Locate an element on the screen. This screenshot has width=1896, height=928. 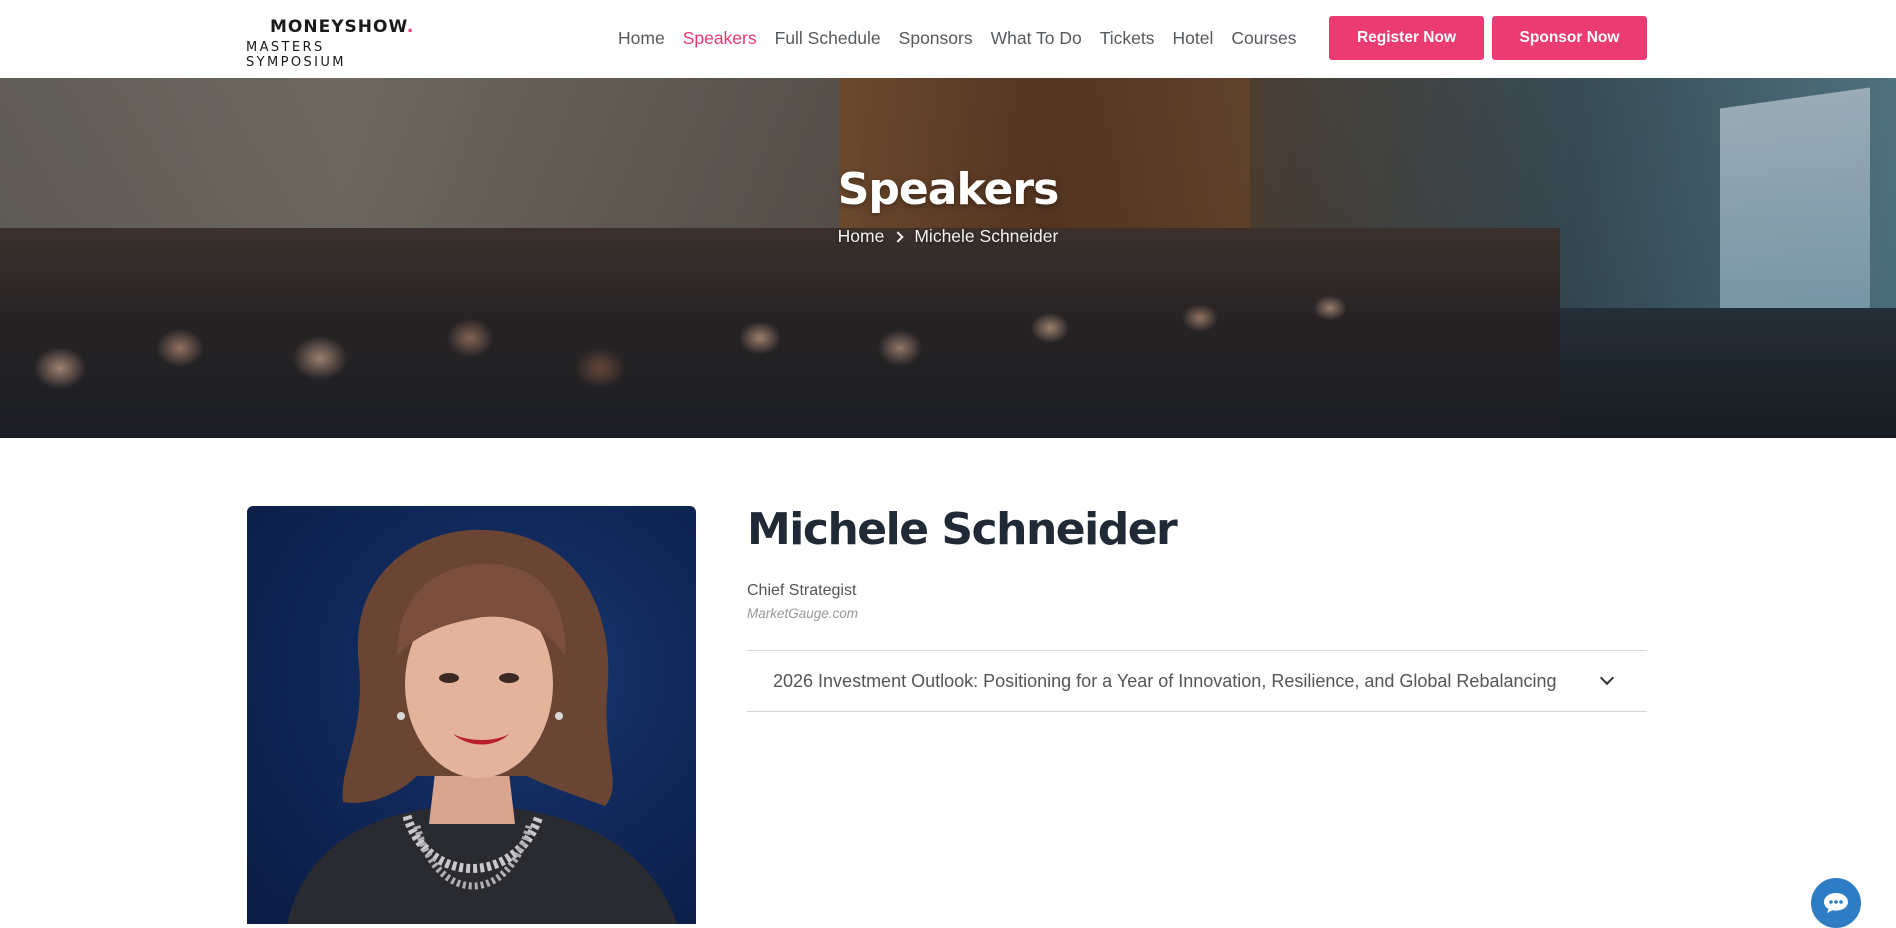
nav-item-what-to-do: What To Do is located at coordinates (1036, 38).